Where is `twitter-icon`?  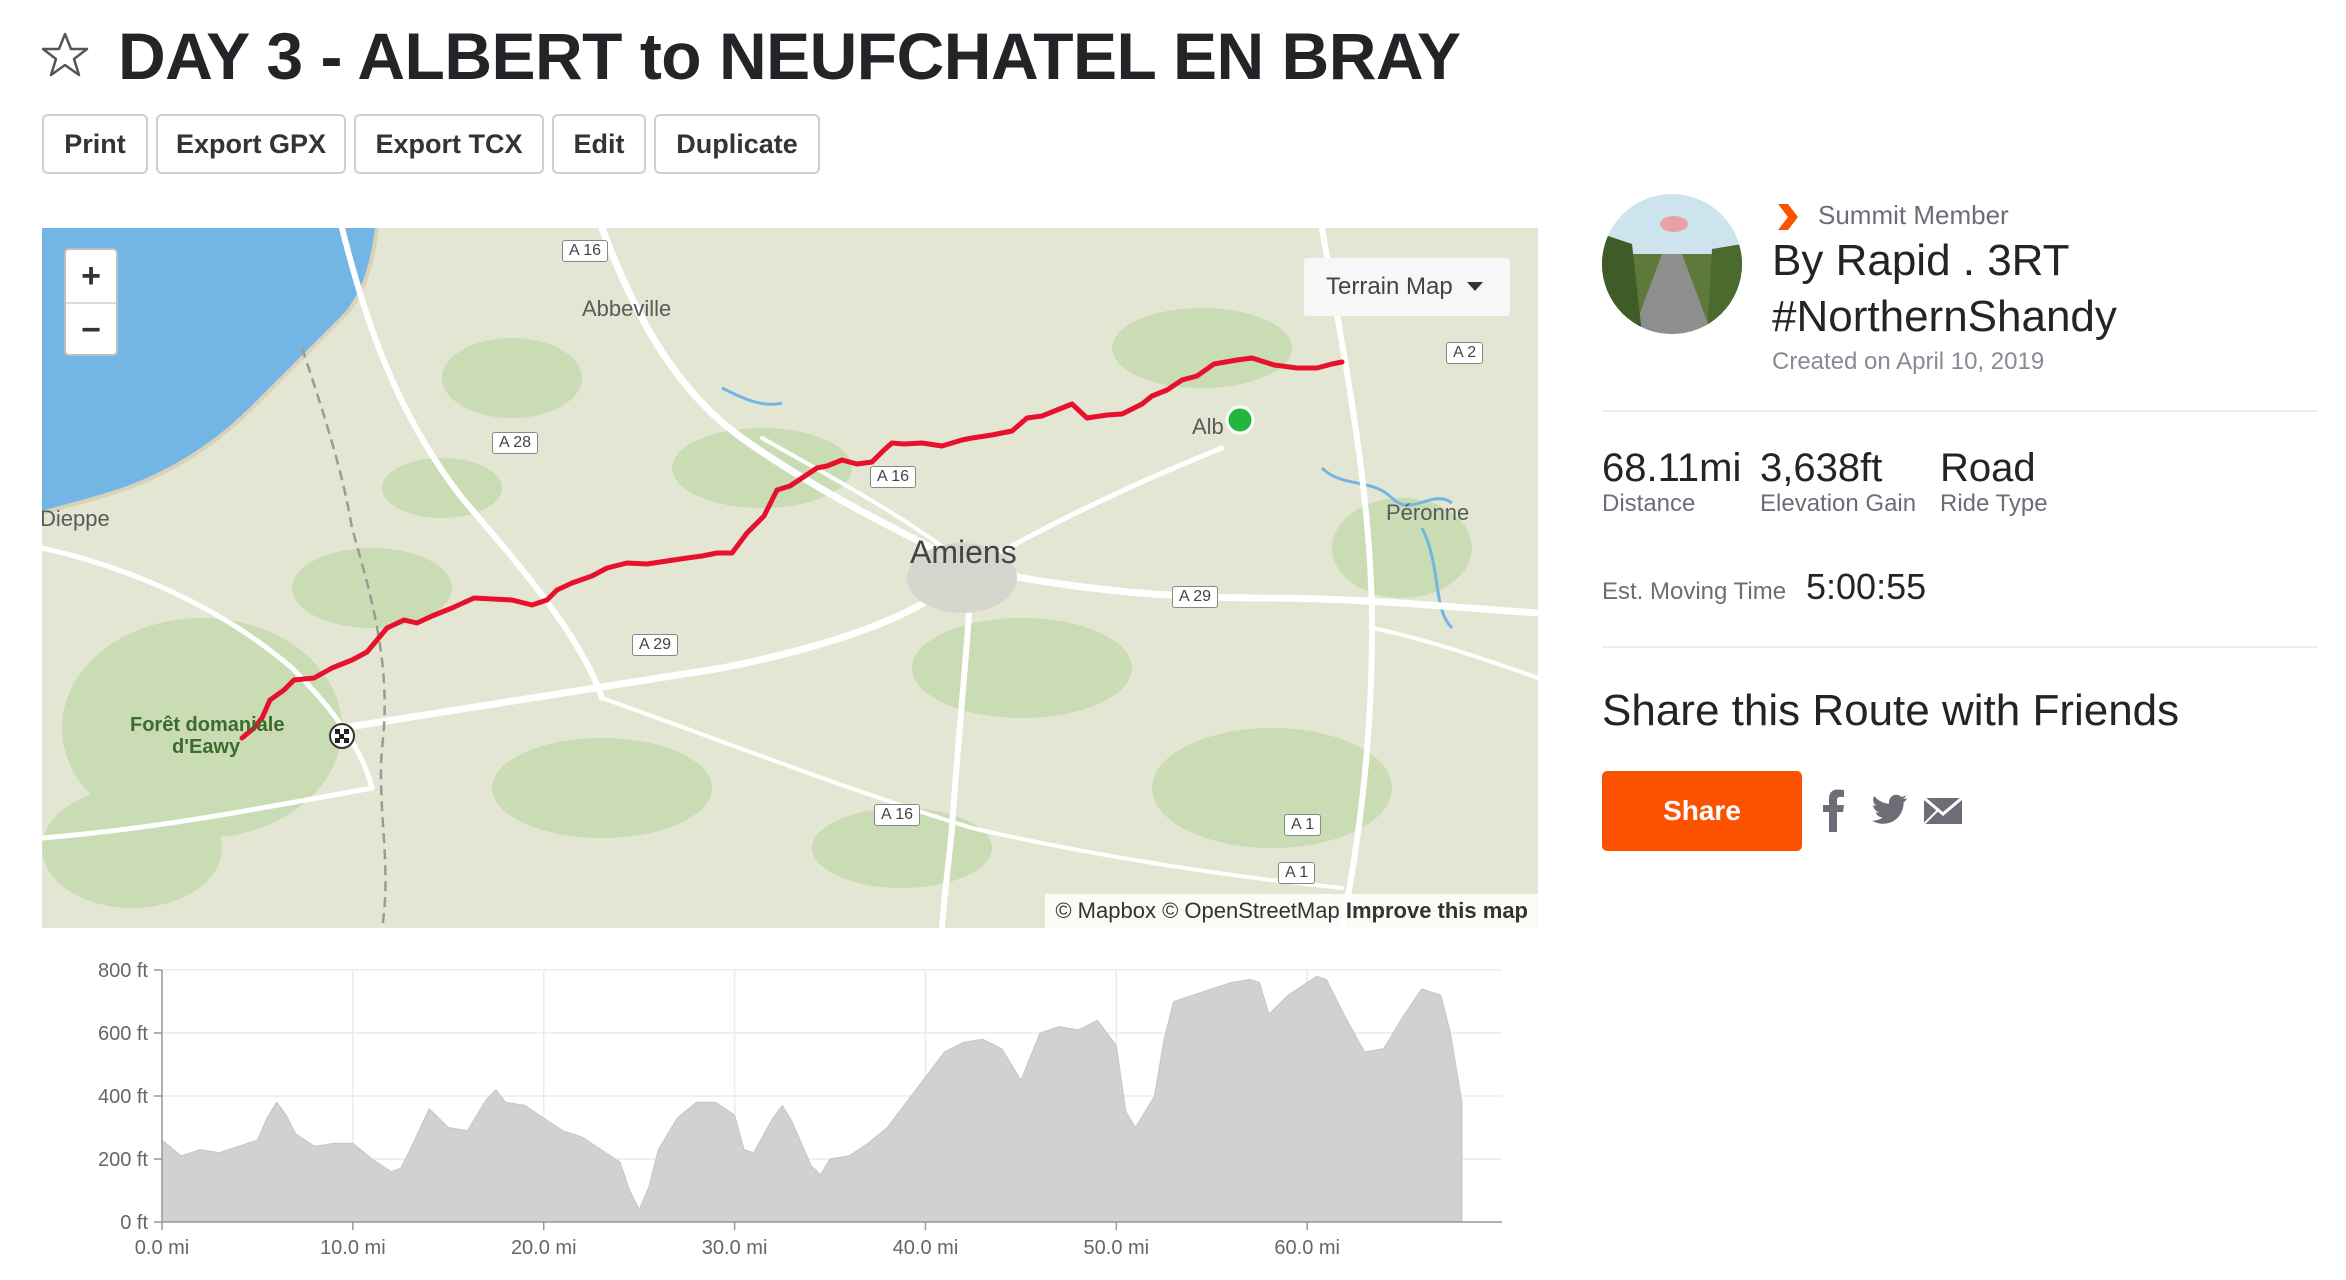
twitter-icon is located at coordinates (1890, 810).